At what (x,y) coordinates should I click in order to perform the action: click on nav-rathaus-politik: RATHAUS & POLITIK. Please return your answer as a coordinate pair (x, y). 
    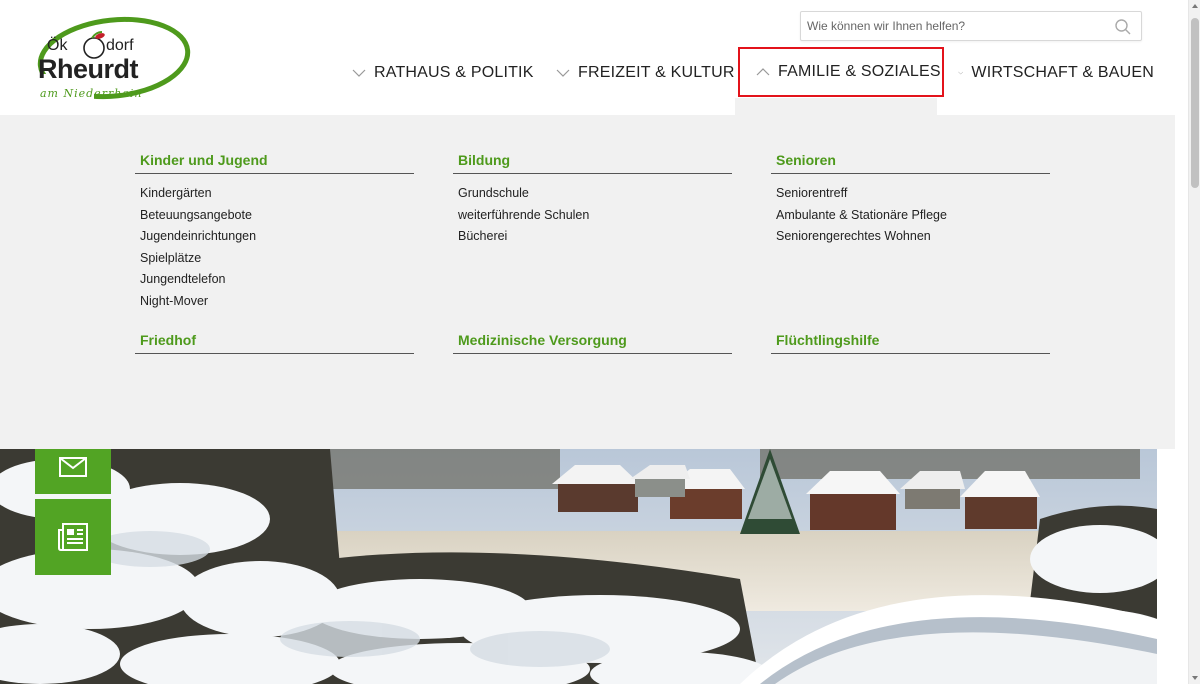
    Looking at the image, I should click on (454, 72).